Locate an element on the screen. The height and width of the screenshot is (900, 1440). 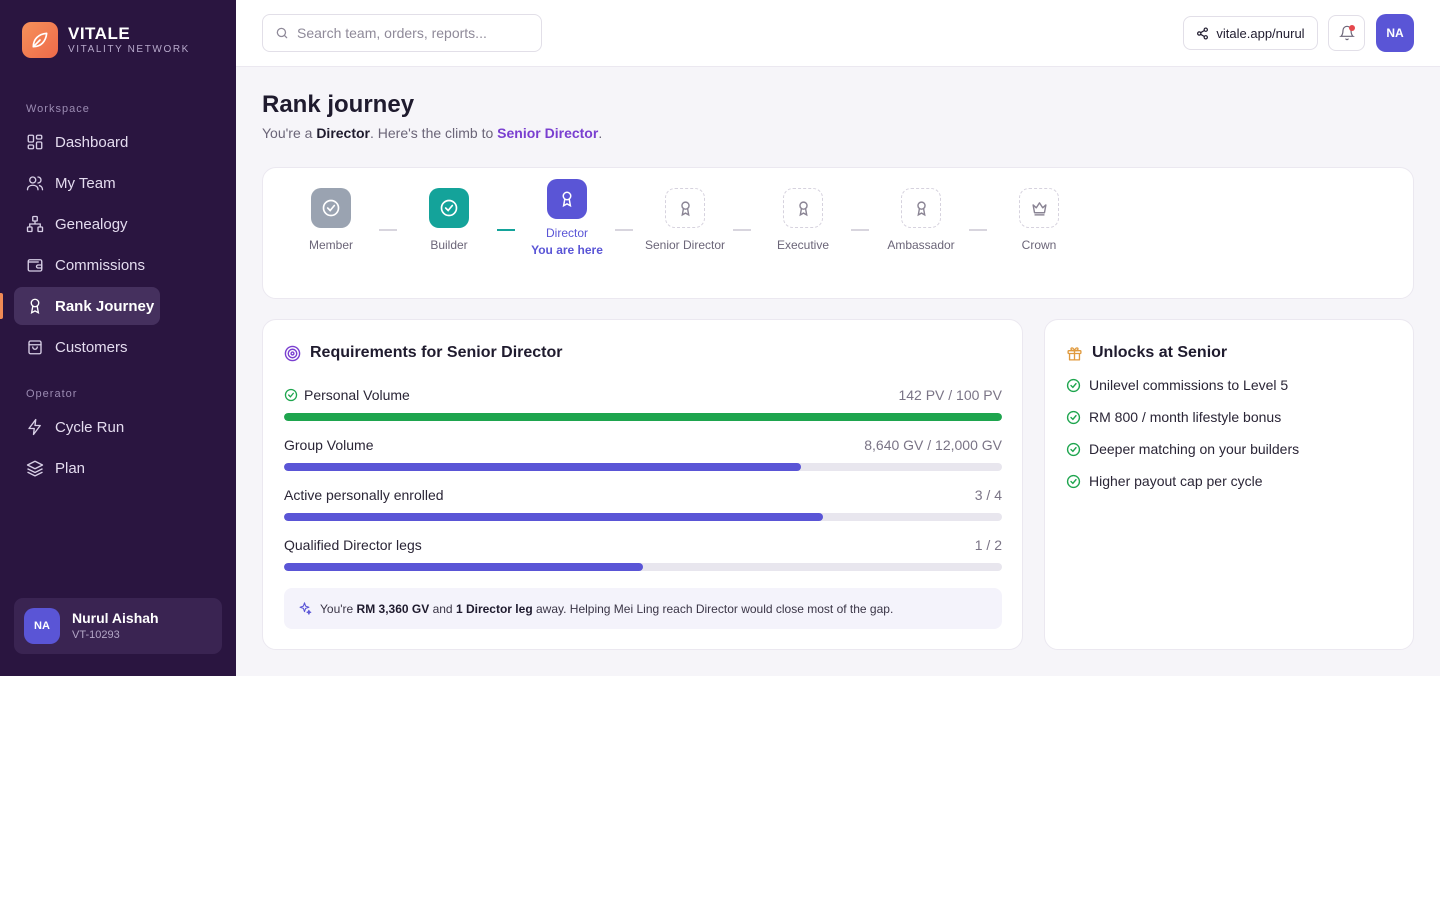
unlock-item: Higher payout cap per cycle is located at coordinates (1164, 481).